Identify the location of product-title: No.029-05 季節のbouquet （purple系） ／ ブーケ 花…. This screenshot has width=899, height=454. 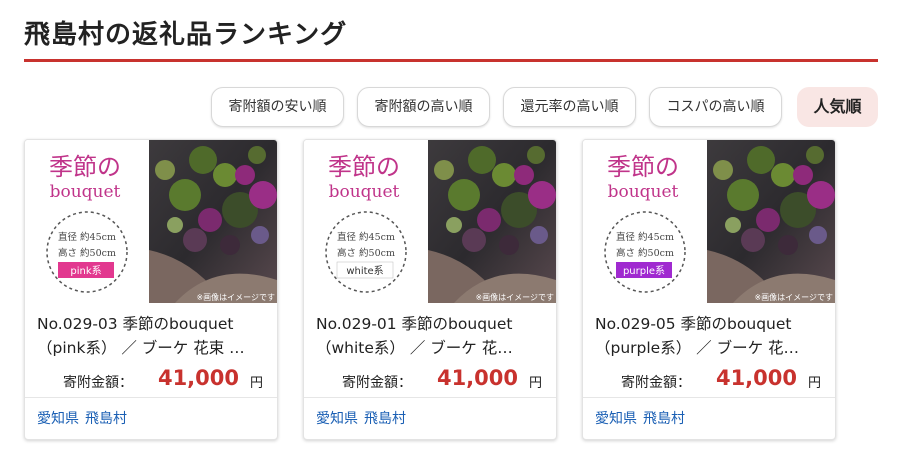
(711, 336).